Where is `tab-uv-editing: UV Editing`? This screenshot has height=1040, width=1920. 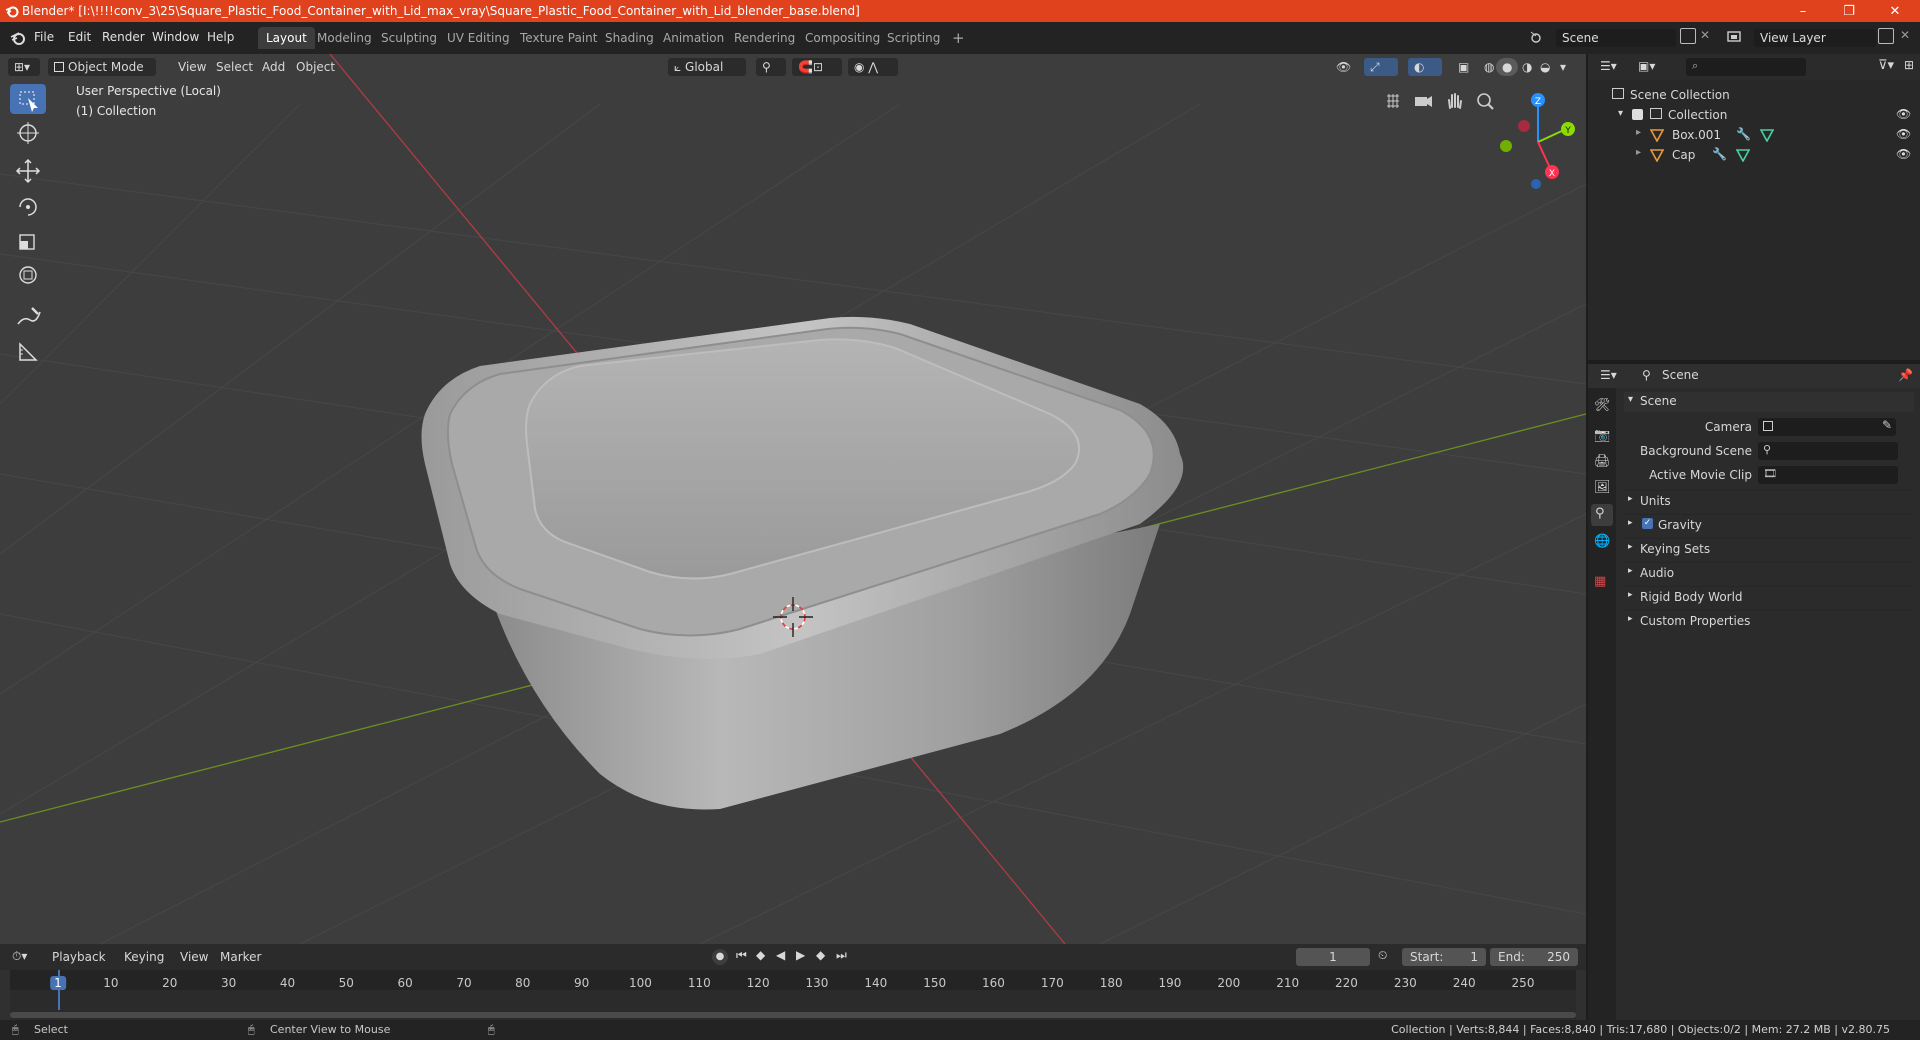 tab-uv-editing: UV Editing is located at coordinates (478, 38).